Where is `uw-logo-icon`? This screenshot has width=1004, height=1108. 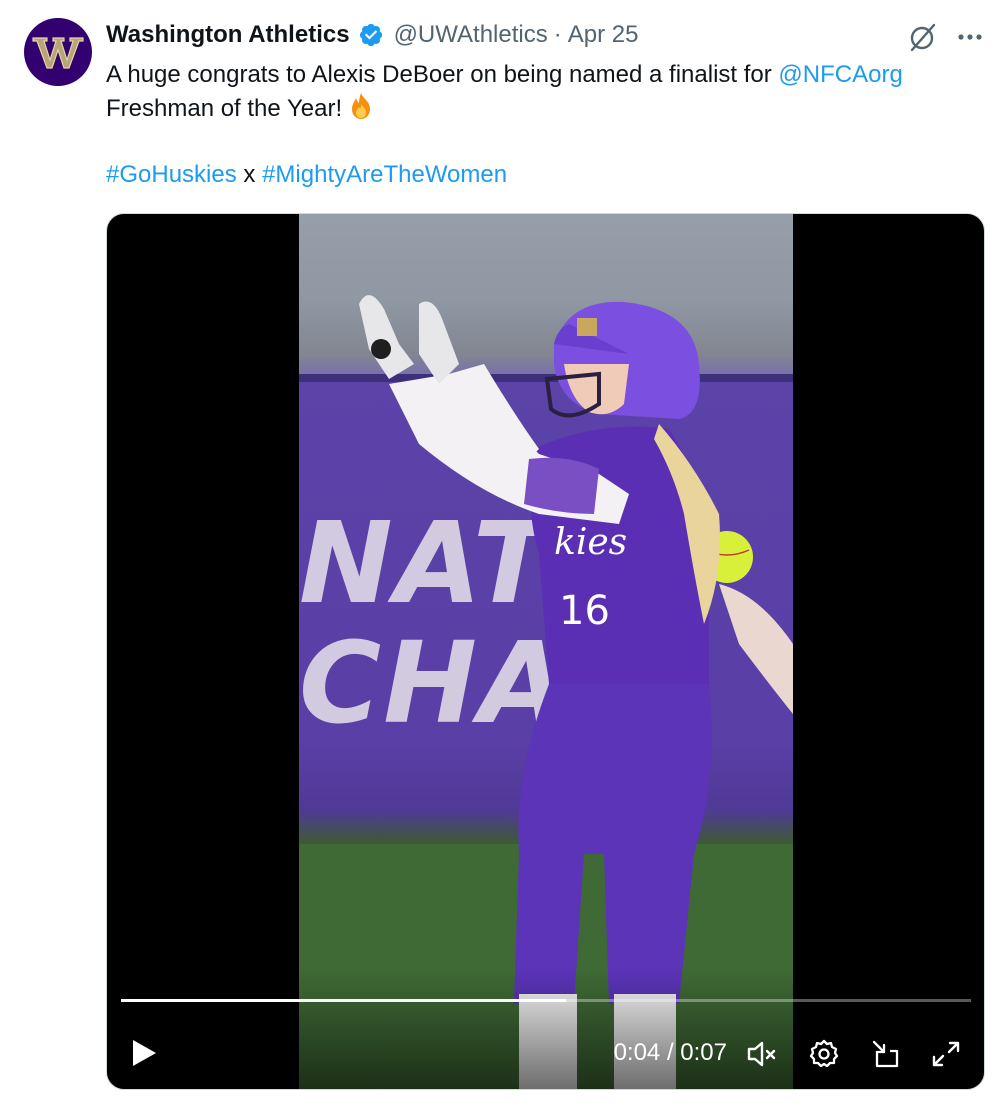
uw-logo-icon is located at coordinates (58, 53).